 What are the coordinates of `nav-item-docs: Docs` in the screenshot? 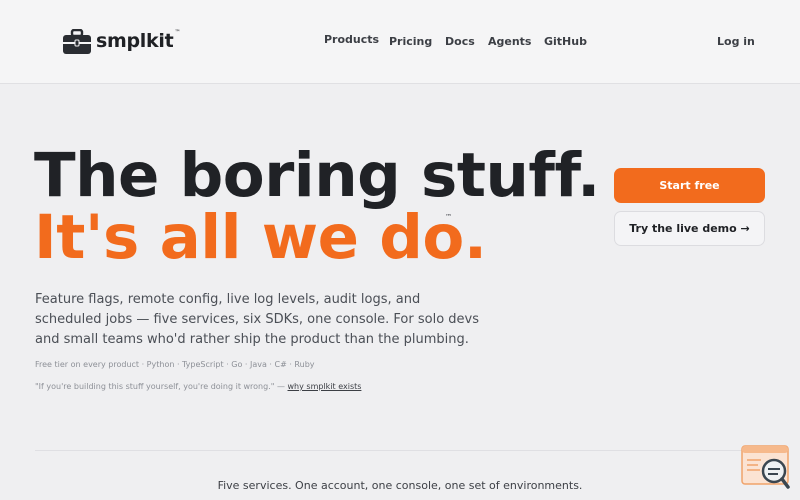 It's located at (460, 41).